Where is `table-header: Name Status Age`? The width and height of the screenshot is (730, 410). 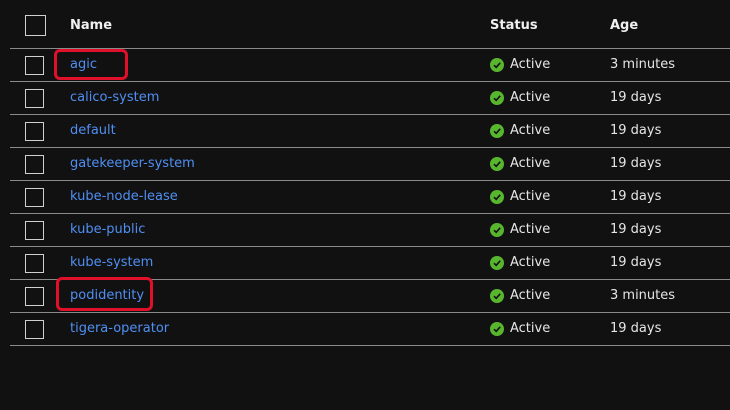 table-header: Name Status Age is located at coordinates (370, 24).